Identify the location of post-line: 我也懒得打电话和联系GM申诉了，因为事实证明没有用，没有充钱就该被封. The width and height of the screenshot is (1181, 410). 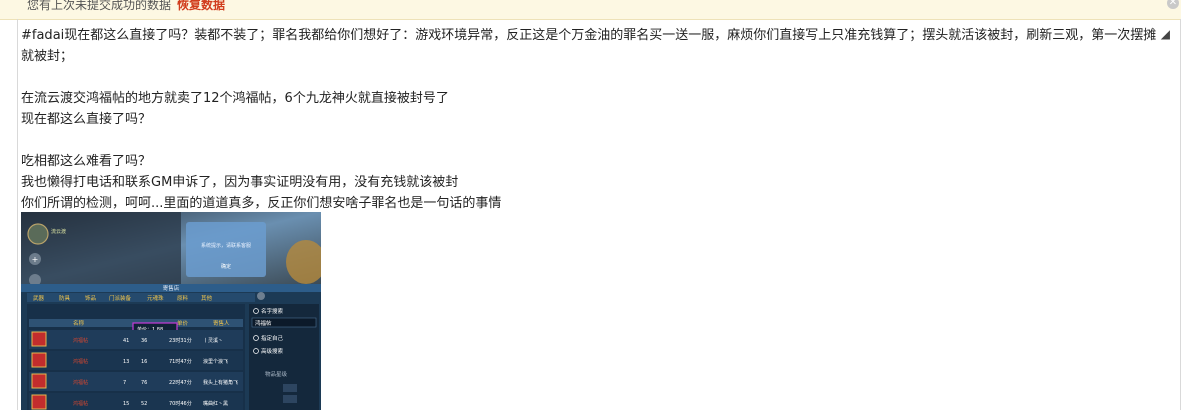
(240, 182).